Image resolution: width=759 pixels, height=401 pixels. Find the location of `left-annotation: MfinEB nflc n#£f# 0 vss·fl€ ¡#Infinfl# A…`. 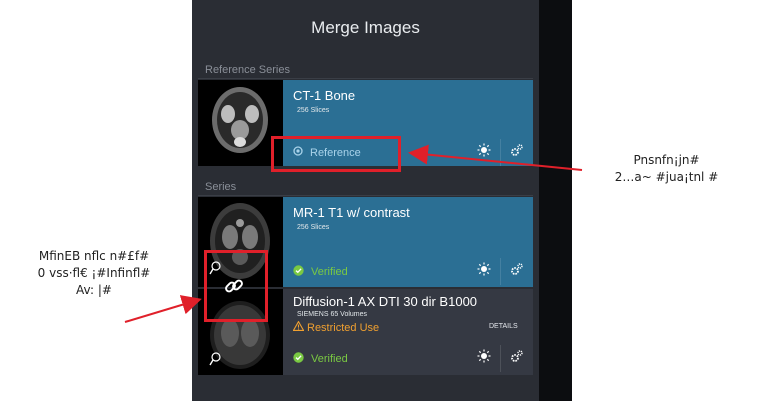

left-annotation: MfinEB nflc n#£f# 0 vss·fl€ ¡#Infinfl# A… is located at coordinates (94, 273).